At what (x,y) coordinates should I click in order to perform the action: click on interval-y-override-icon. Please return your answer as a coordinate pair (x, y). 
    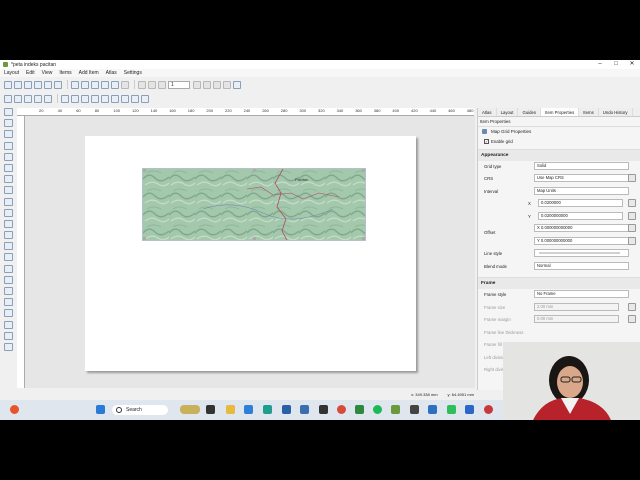
    Looking at the image, I should click on (632, 215).